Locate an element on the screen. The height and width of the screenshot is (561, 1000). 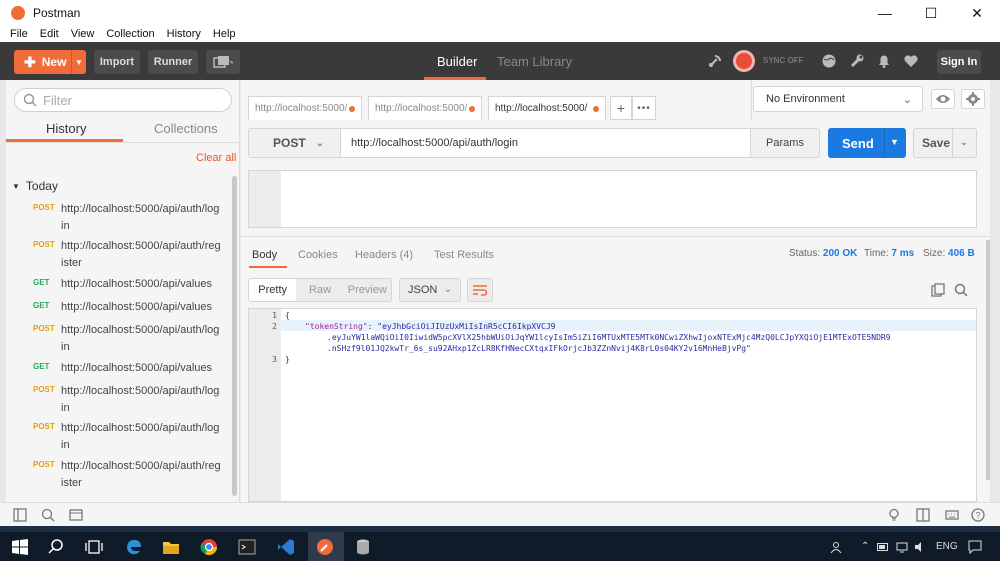
globe-icon is located at coordinates (829, 61).